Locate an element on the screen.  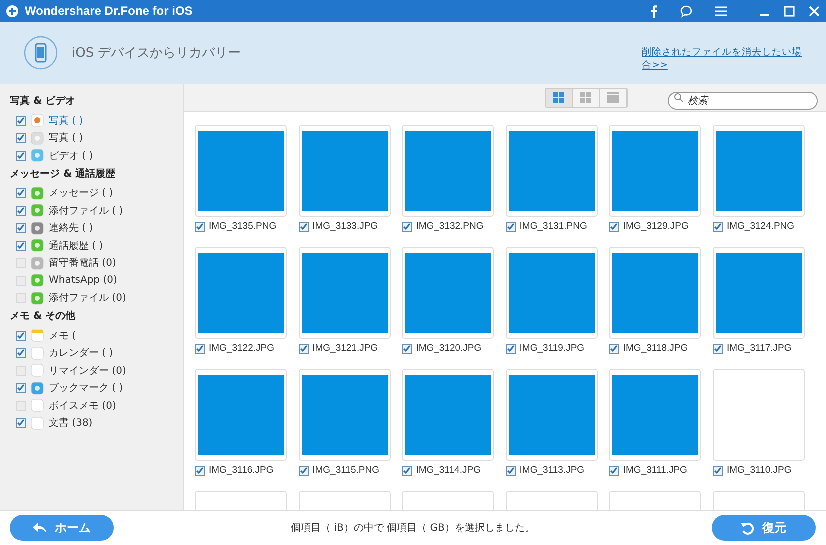
file-name: IMG_3119.JPG is located at coordinates (552, 348).